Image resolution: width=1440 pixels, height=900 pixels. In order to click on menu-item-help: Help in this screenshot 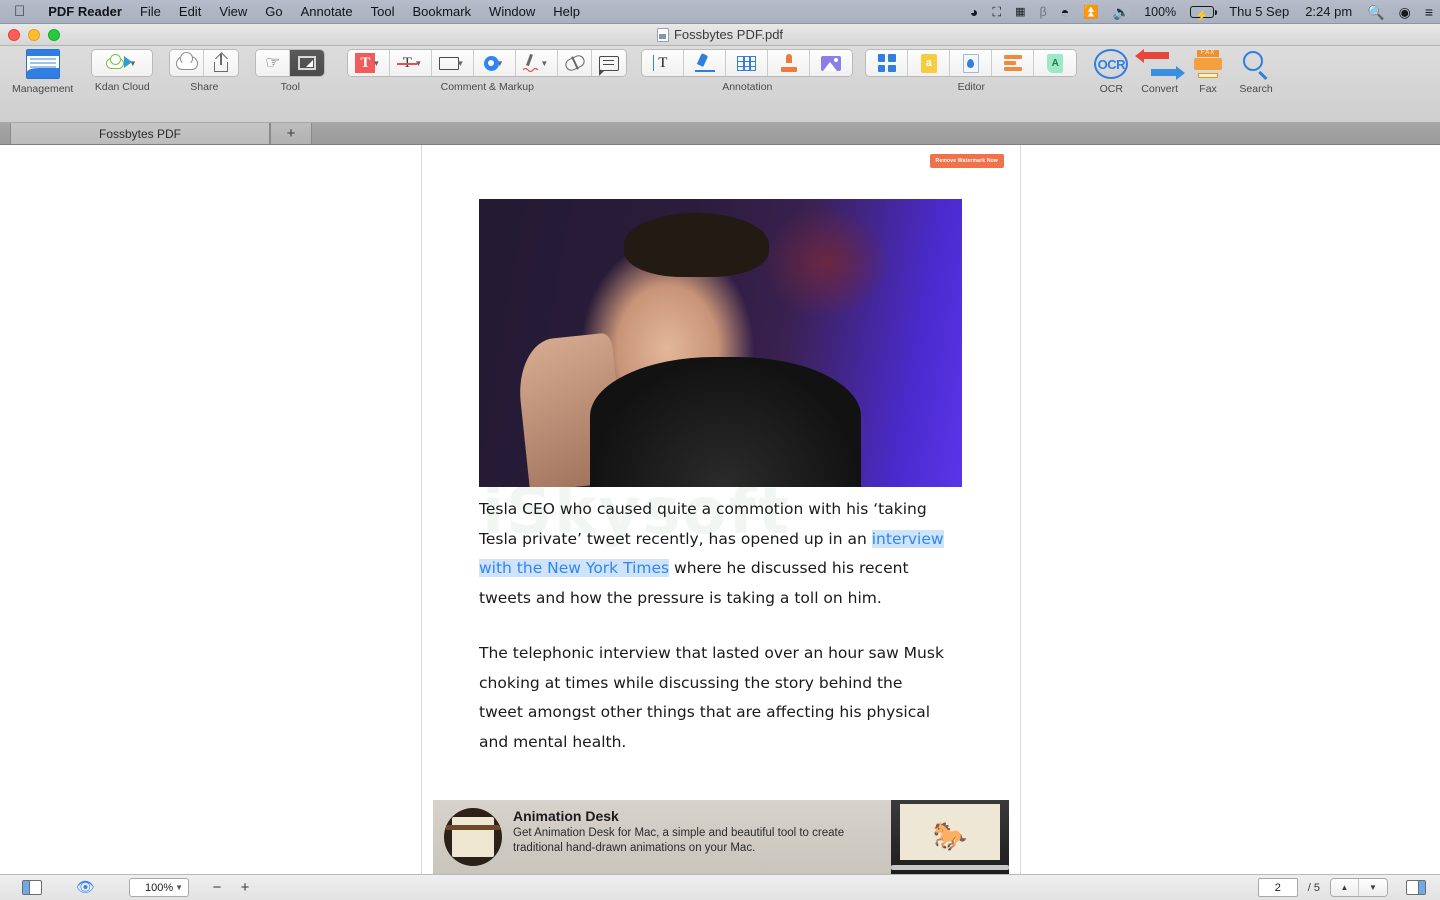, I will do `click(566, 12)`.